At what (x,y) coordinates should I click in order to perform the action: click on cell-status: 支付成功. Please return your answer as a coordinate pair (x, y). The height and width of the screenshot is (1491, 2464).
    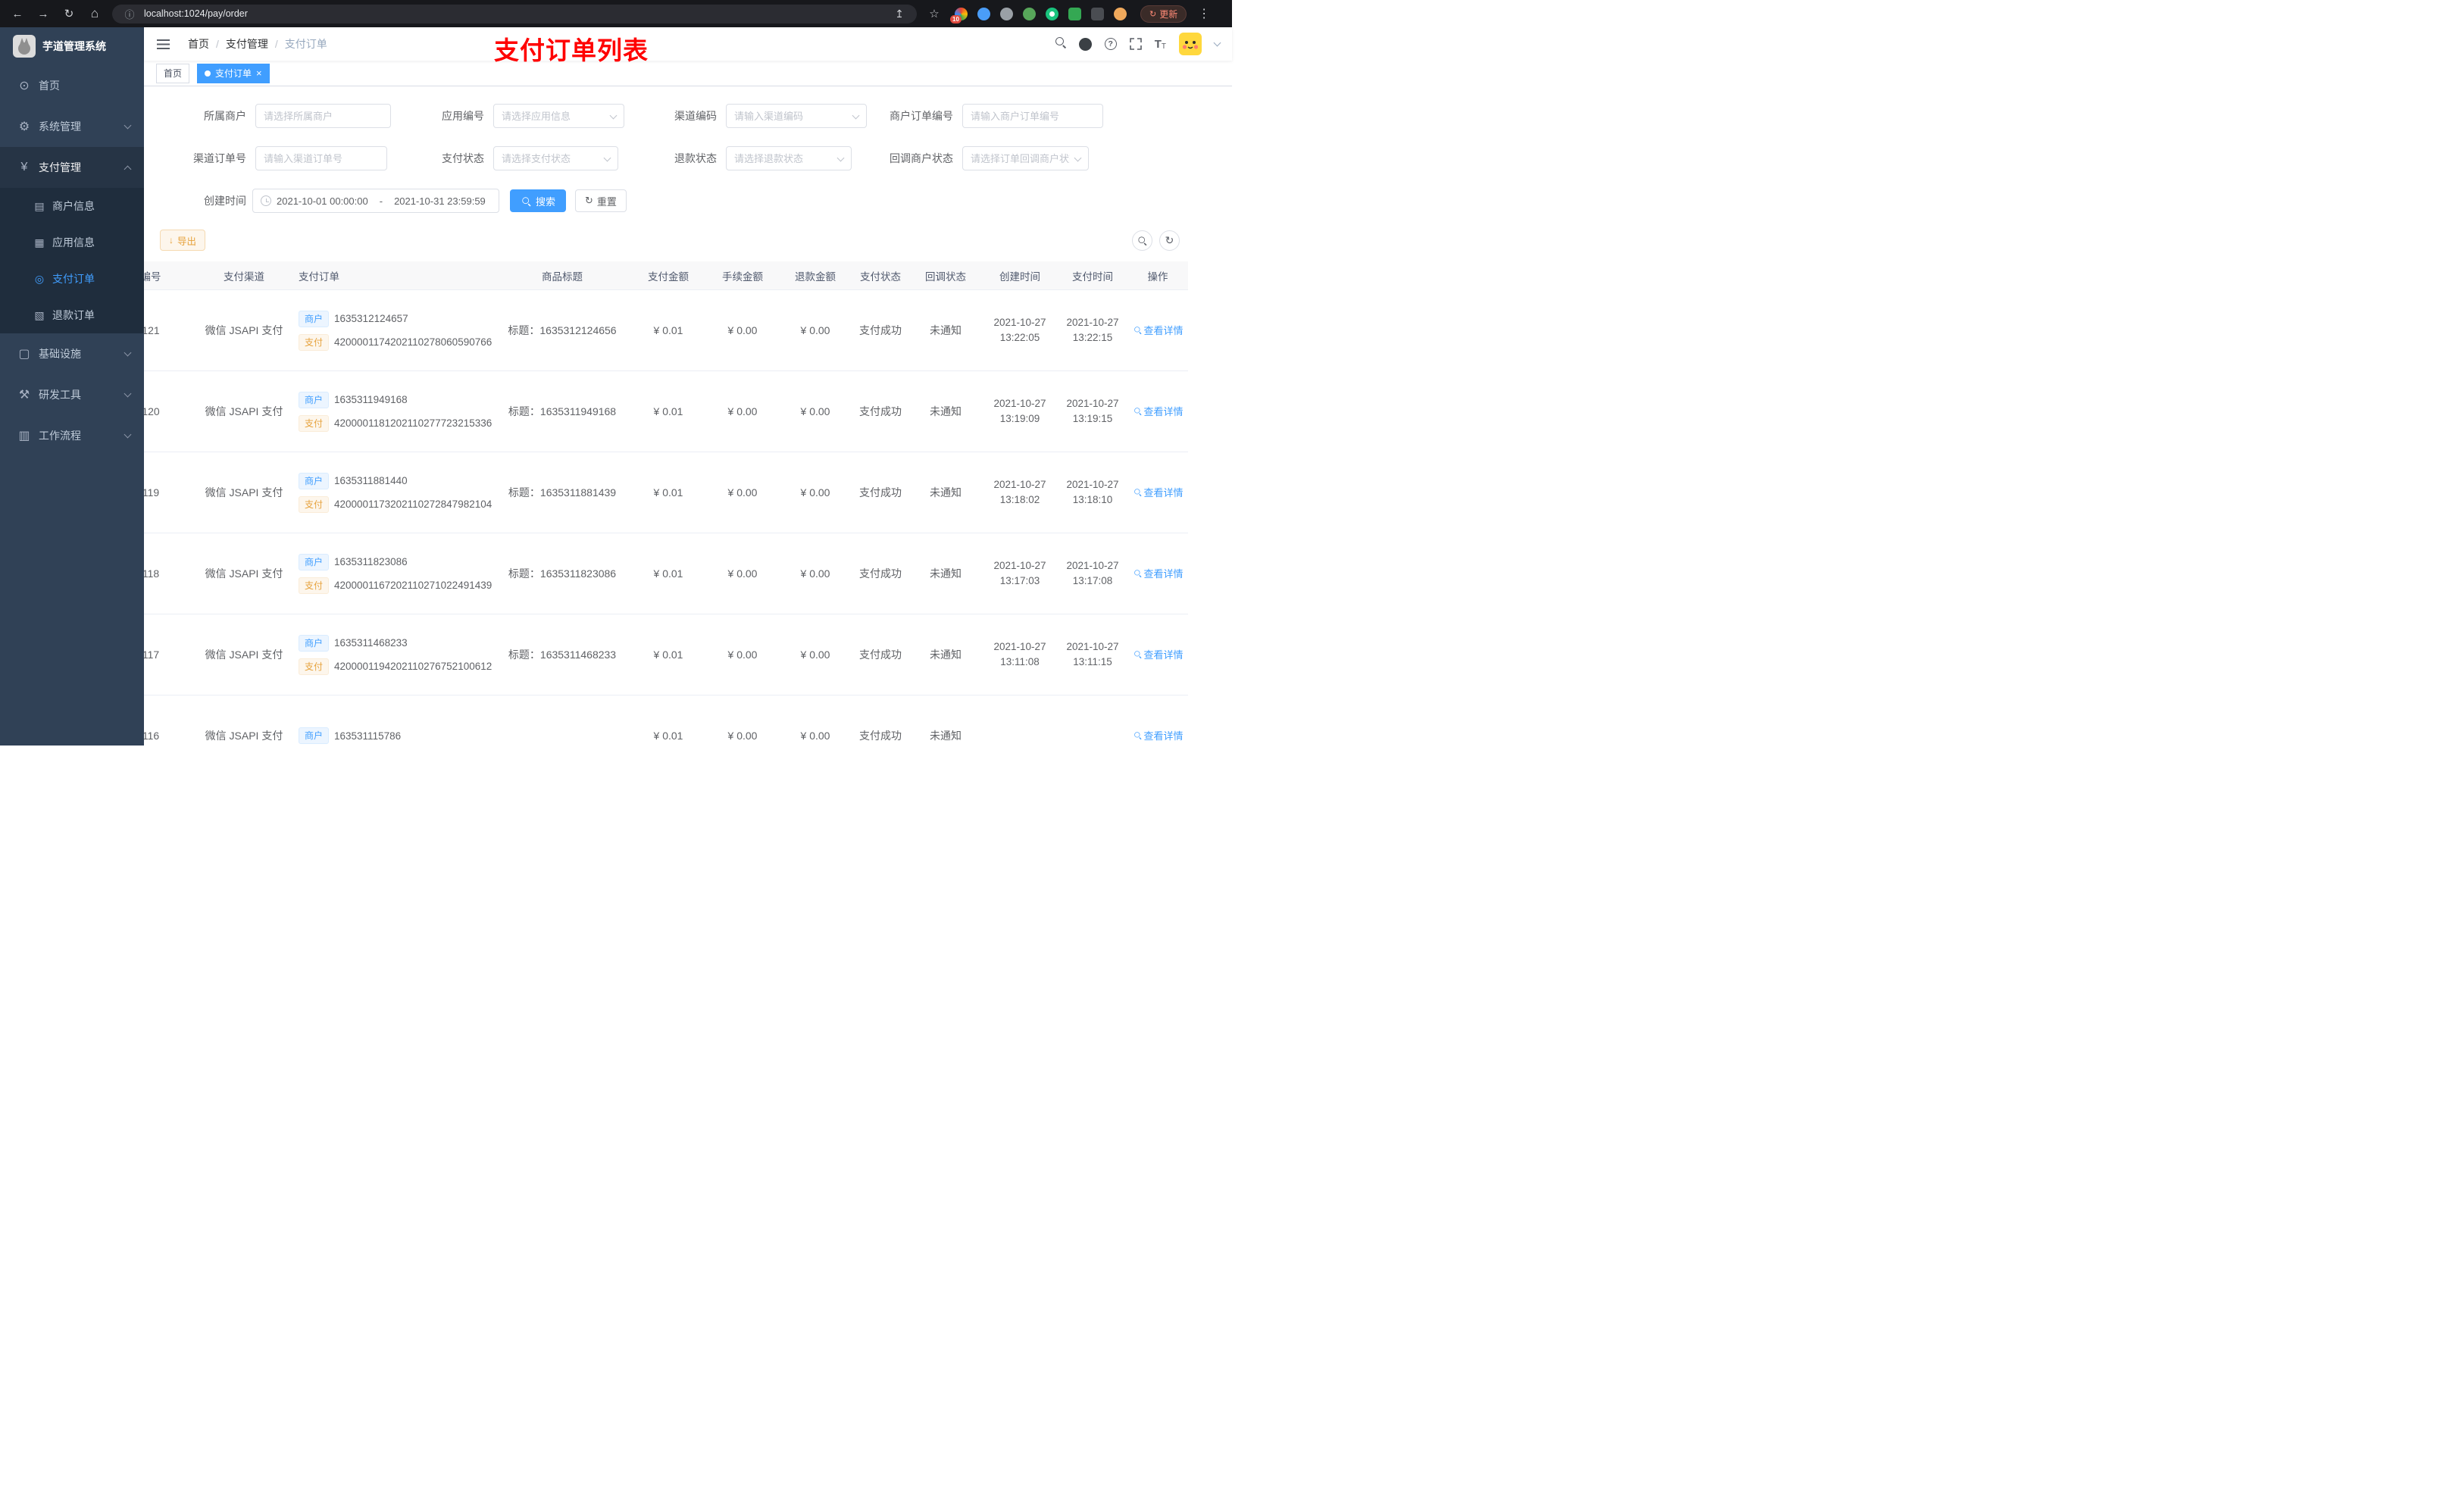
    Looking at the image, I should click on (880, 411).